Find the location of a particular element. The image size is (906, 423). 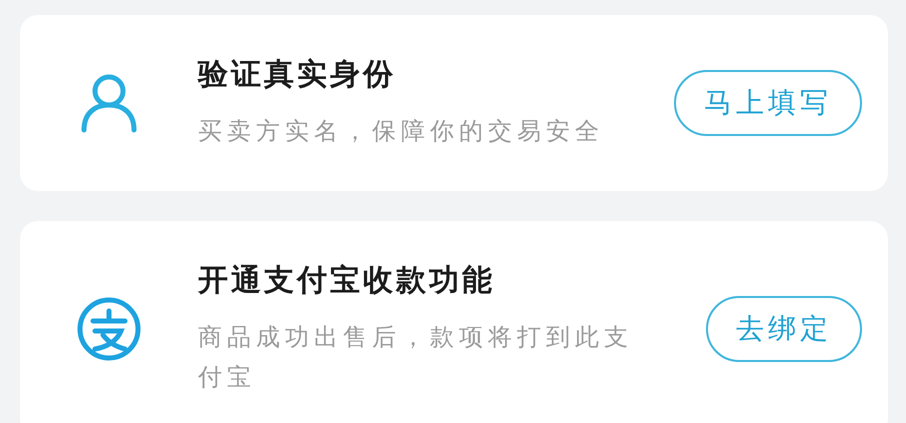

card-description: 买卖方实名，保障你的交易安全 is located at coordinates (401, 131).